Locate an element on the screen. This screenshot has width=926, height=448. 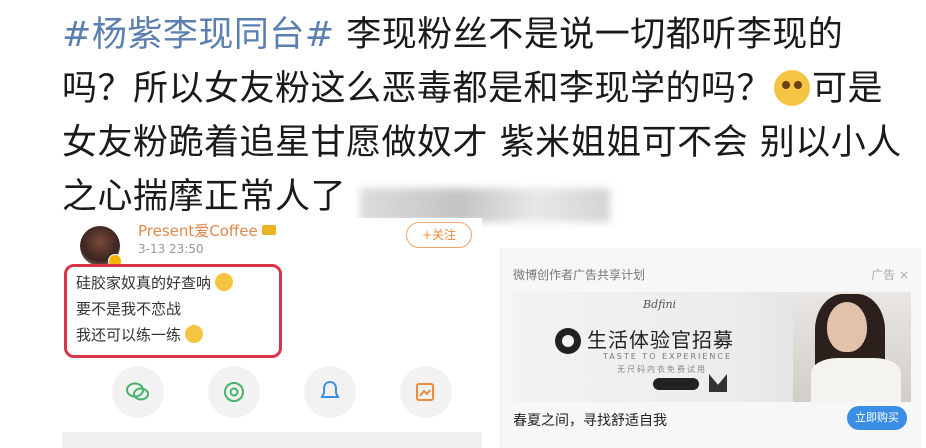
quote-line-2: 要不是我不恋战 is located at coordinates (129, 309).